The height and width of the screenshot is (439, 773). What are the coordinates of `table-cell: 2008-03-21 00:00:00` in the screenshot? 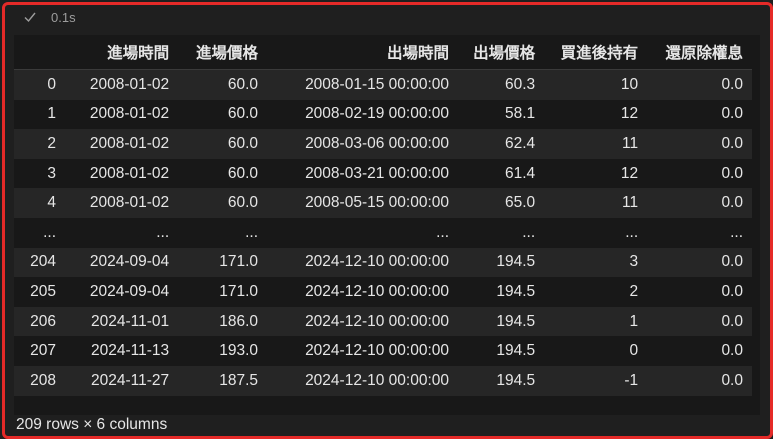 It's located at (377, 173).